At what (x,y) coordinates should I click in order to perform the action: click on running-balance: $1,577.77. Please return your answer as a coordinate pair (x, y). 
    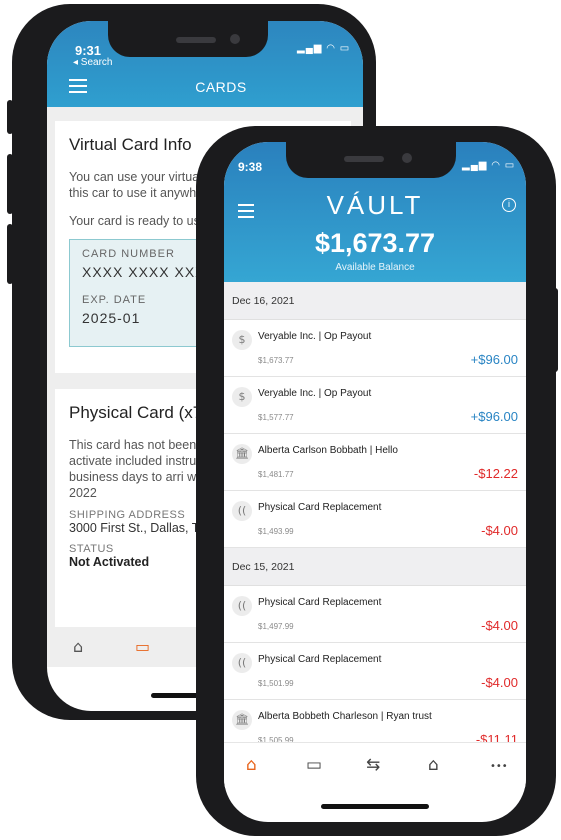
    Looking at the image, I should click on (276, 417).